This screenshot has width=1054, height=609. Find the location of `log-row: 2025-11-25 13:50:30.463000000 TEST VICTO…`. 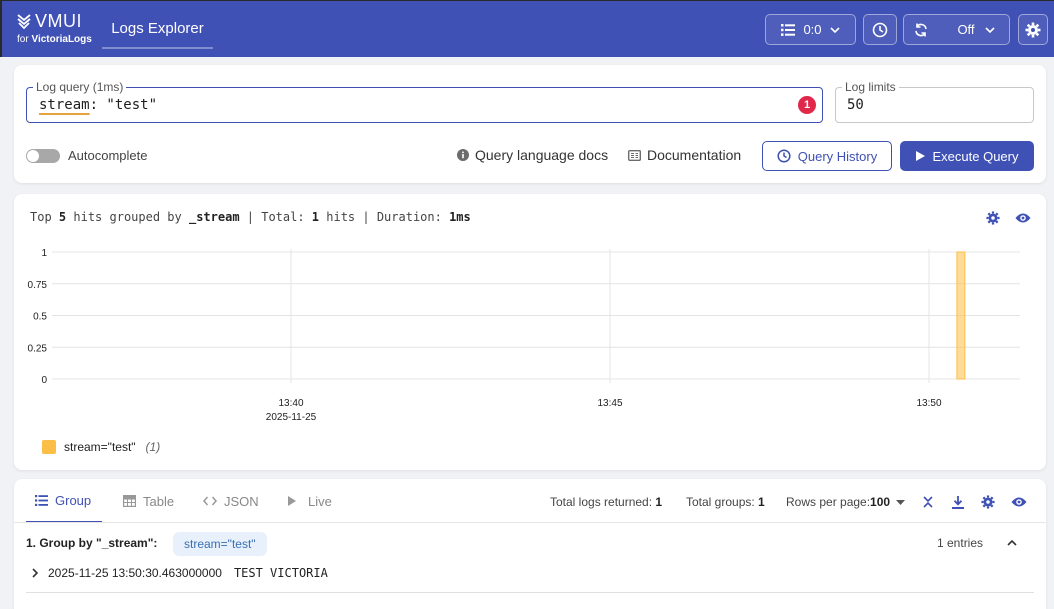

log-row: 2025-11-25 13:50:30.463000000 TEST VICTO… is located at coordinates (180, 573).